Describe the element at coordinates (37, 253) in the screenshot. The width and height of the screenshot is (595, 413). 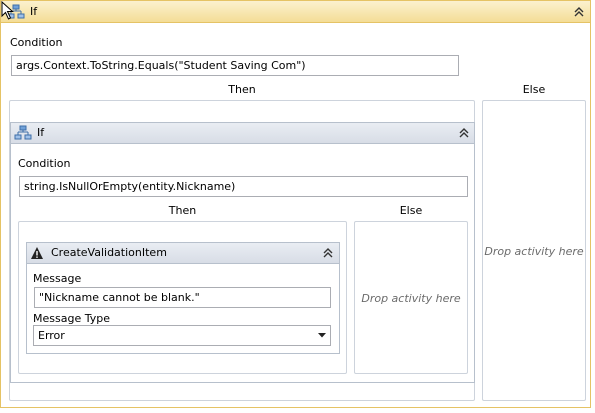
I see `warning-icon` at that location.